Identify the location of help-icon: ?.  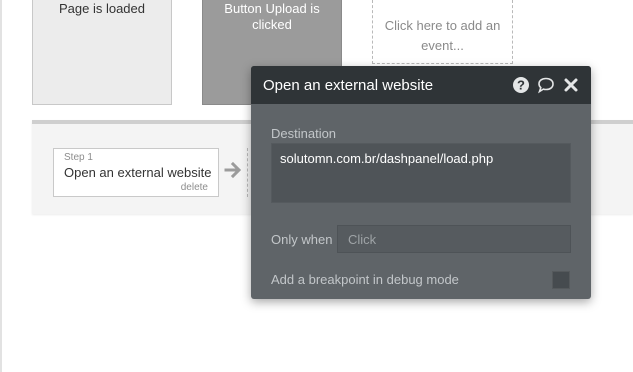
(521, 85).